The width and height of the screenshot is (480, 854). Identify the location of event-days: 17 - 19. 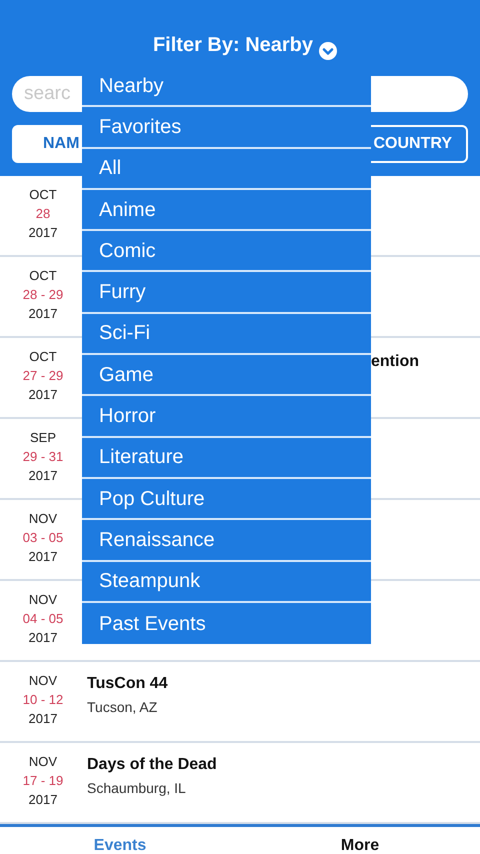
(43, 780).